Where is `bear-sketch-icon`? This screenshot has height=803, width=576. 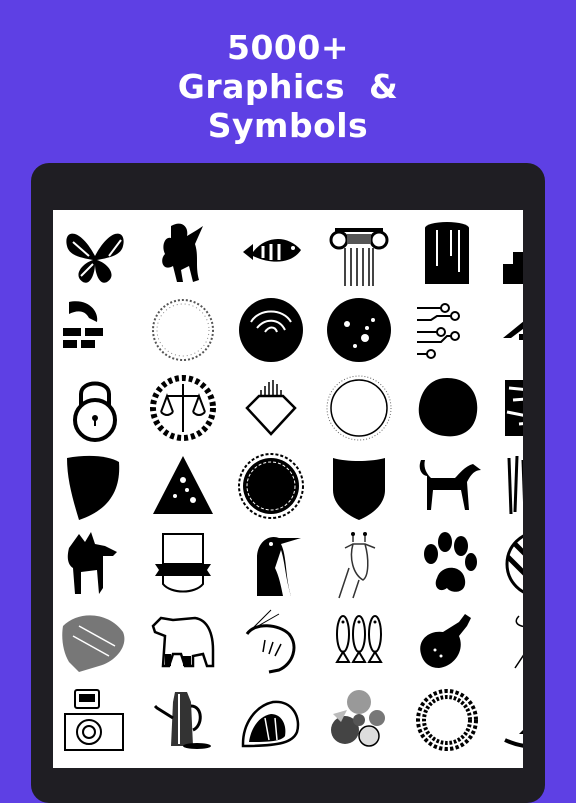 bear-sketch-icon is located at coordinates (183, 642).